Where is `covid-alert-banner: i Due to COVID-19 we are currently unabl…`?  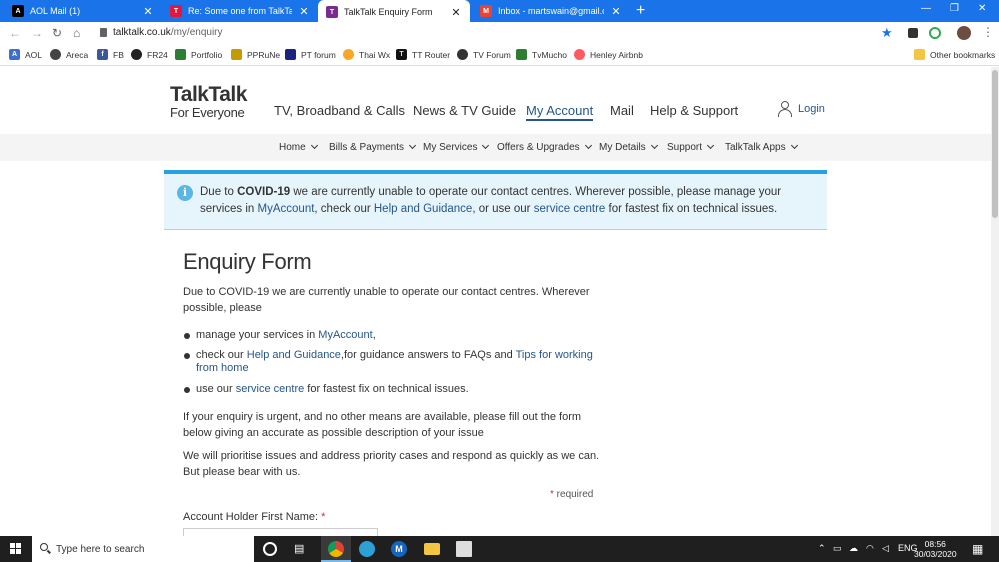 covid-alert-banner: i Due to COVID-19 we are currently unabl… is located at coordinates (495, 200).